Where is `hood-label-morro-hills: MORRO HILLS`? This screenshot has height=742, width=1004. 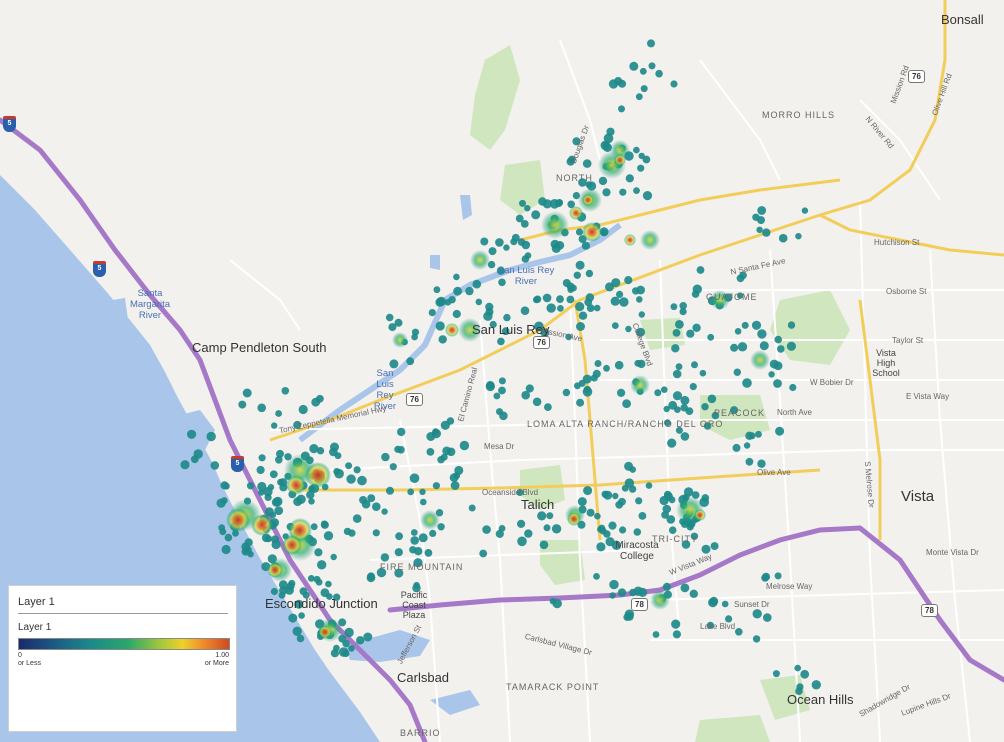
hood-label-morro-hills: MORRO HILLS is located at coordinates (799, 115).